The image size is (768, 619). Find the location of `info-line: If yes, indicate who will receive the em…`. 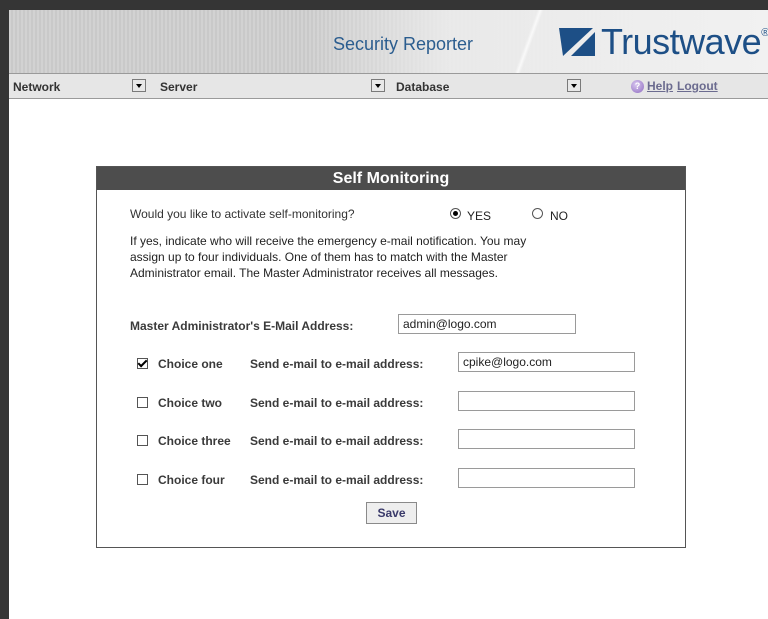

info-line: If yes, indicate who will receive the em… is located at coordinates (328, 241).